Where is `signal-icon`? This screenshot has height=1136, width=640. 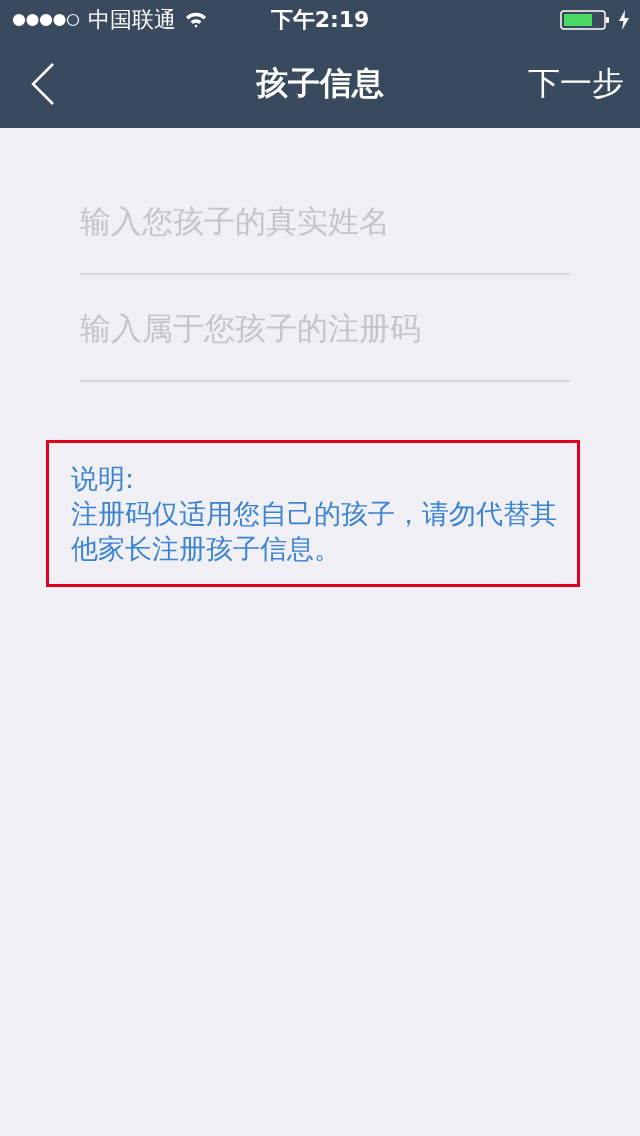 signal-icon is located at coordinates (46, 20).